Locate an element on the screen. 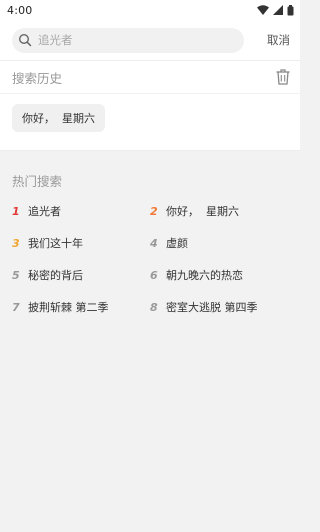  search-history-header: 搜索历史 is located at coordinates (150, 77).